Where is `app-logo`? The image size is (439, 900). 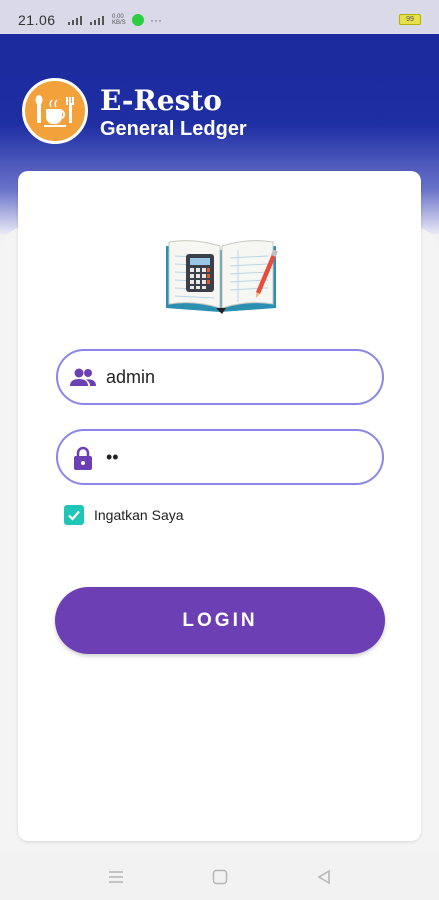
app-logo is located at coordinates (55, 111).